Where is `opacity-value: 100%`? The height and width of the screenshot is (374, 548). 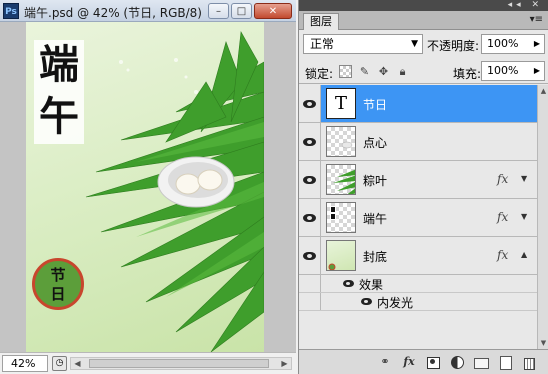 opacity-value: 100% is located at coordinates (503, 43).